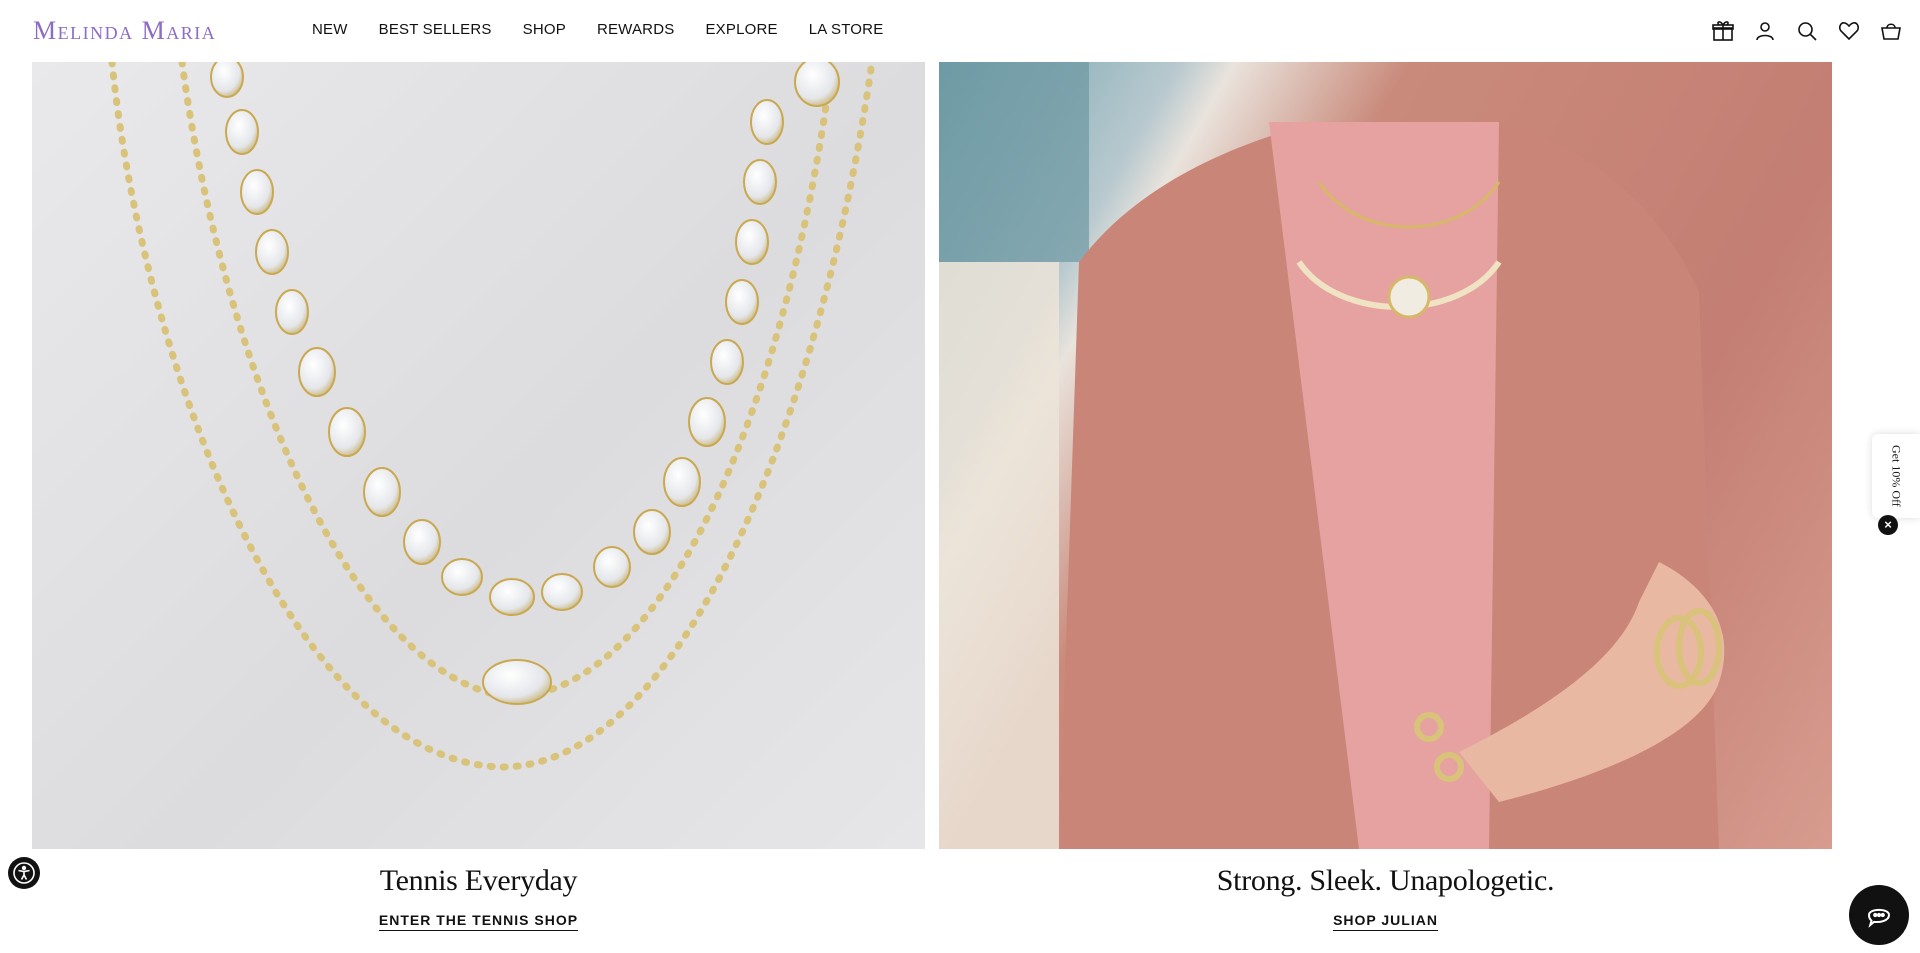 The image size is (1920, 953). What do you see at coordinates (1385, 880) in the screenshot?
I see `julian-title: Strong. Sleek. Unapologetic.` at bounding box center [1385, 880].